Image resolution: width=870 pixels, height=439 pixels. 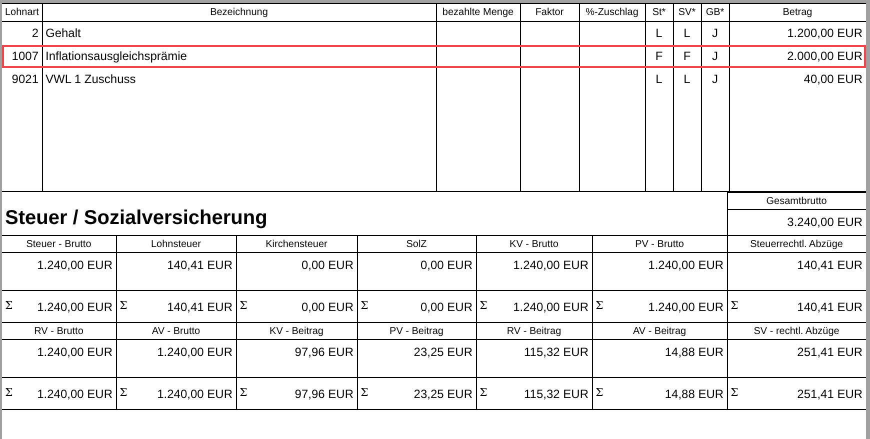 What do you see at coordinates (239, 79) in the screenshot?
I see `table-cell: VWL 1 Zuschuss` at bounding box center [239, 79].